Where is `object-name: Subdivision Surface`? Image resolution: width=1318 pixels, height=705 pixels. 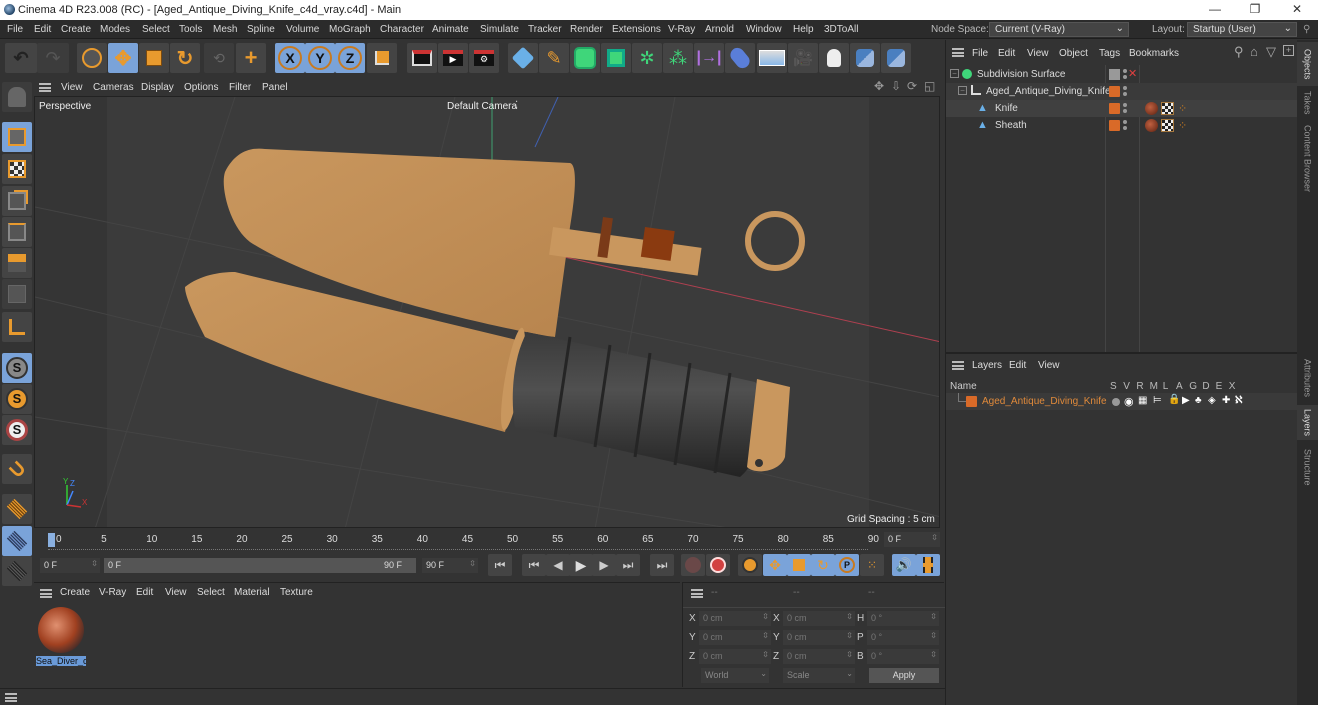 object-name: Subdivision Surface is located at coordinates (1021, 74).